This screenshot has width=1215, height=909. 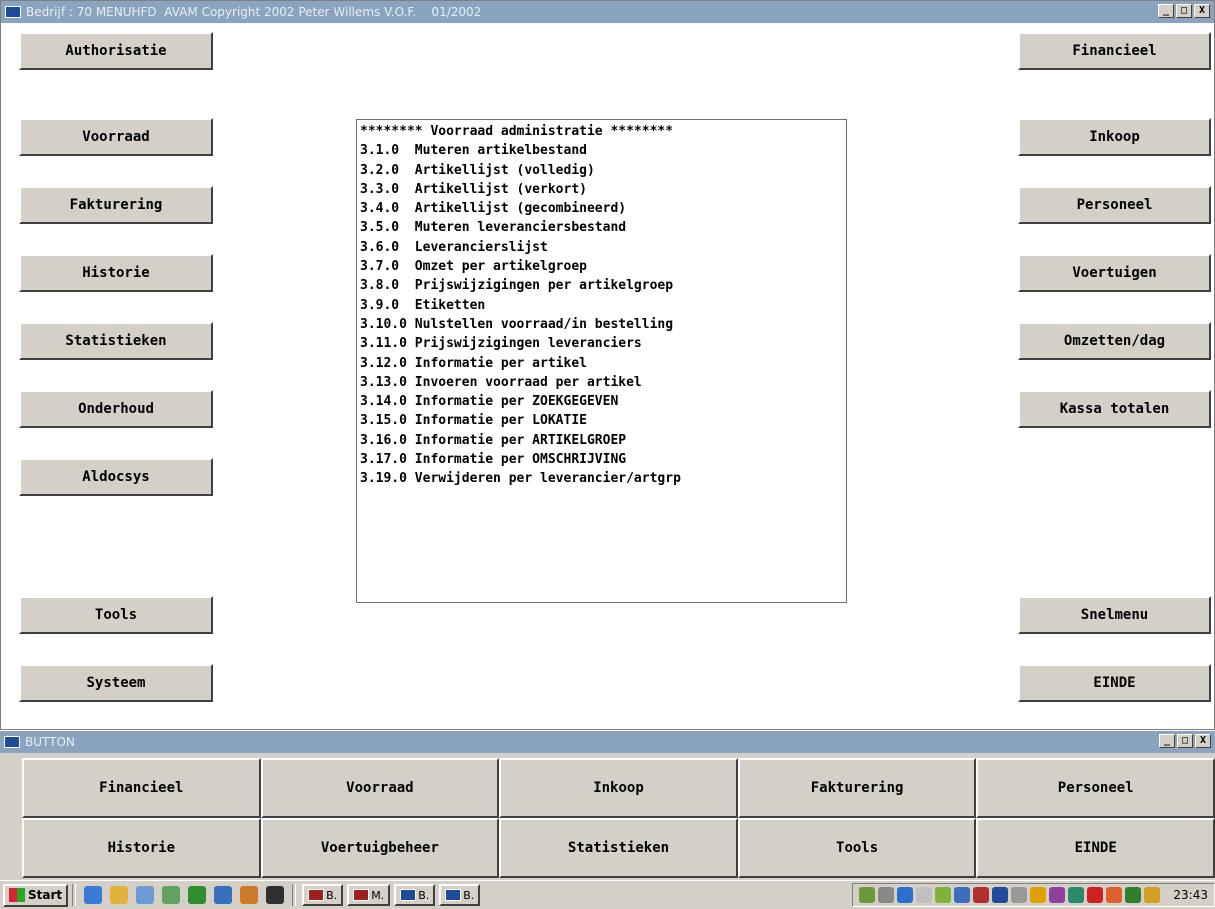 What do you see at coordinates (886, 895) in the screenshot?
I see `volume-icon` at bounding box center [886, 895].